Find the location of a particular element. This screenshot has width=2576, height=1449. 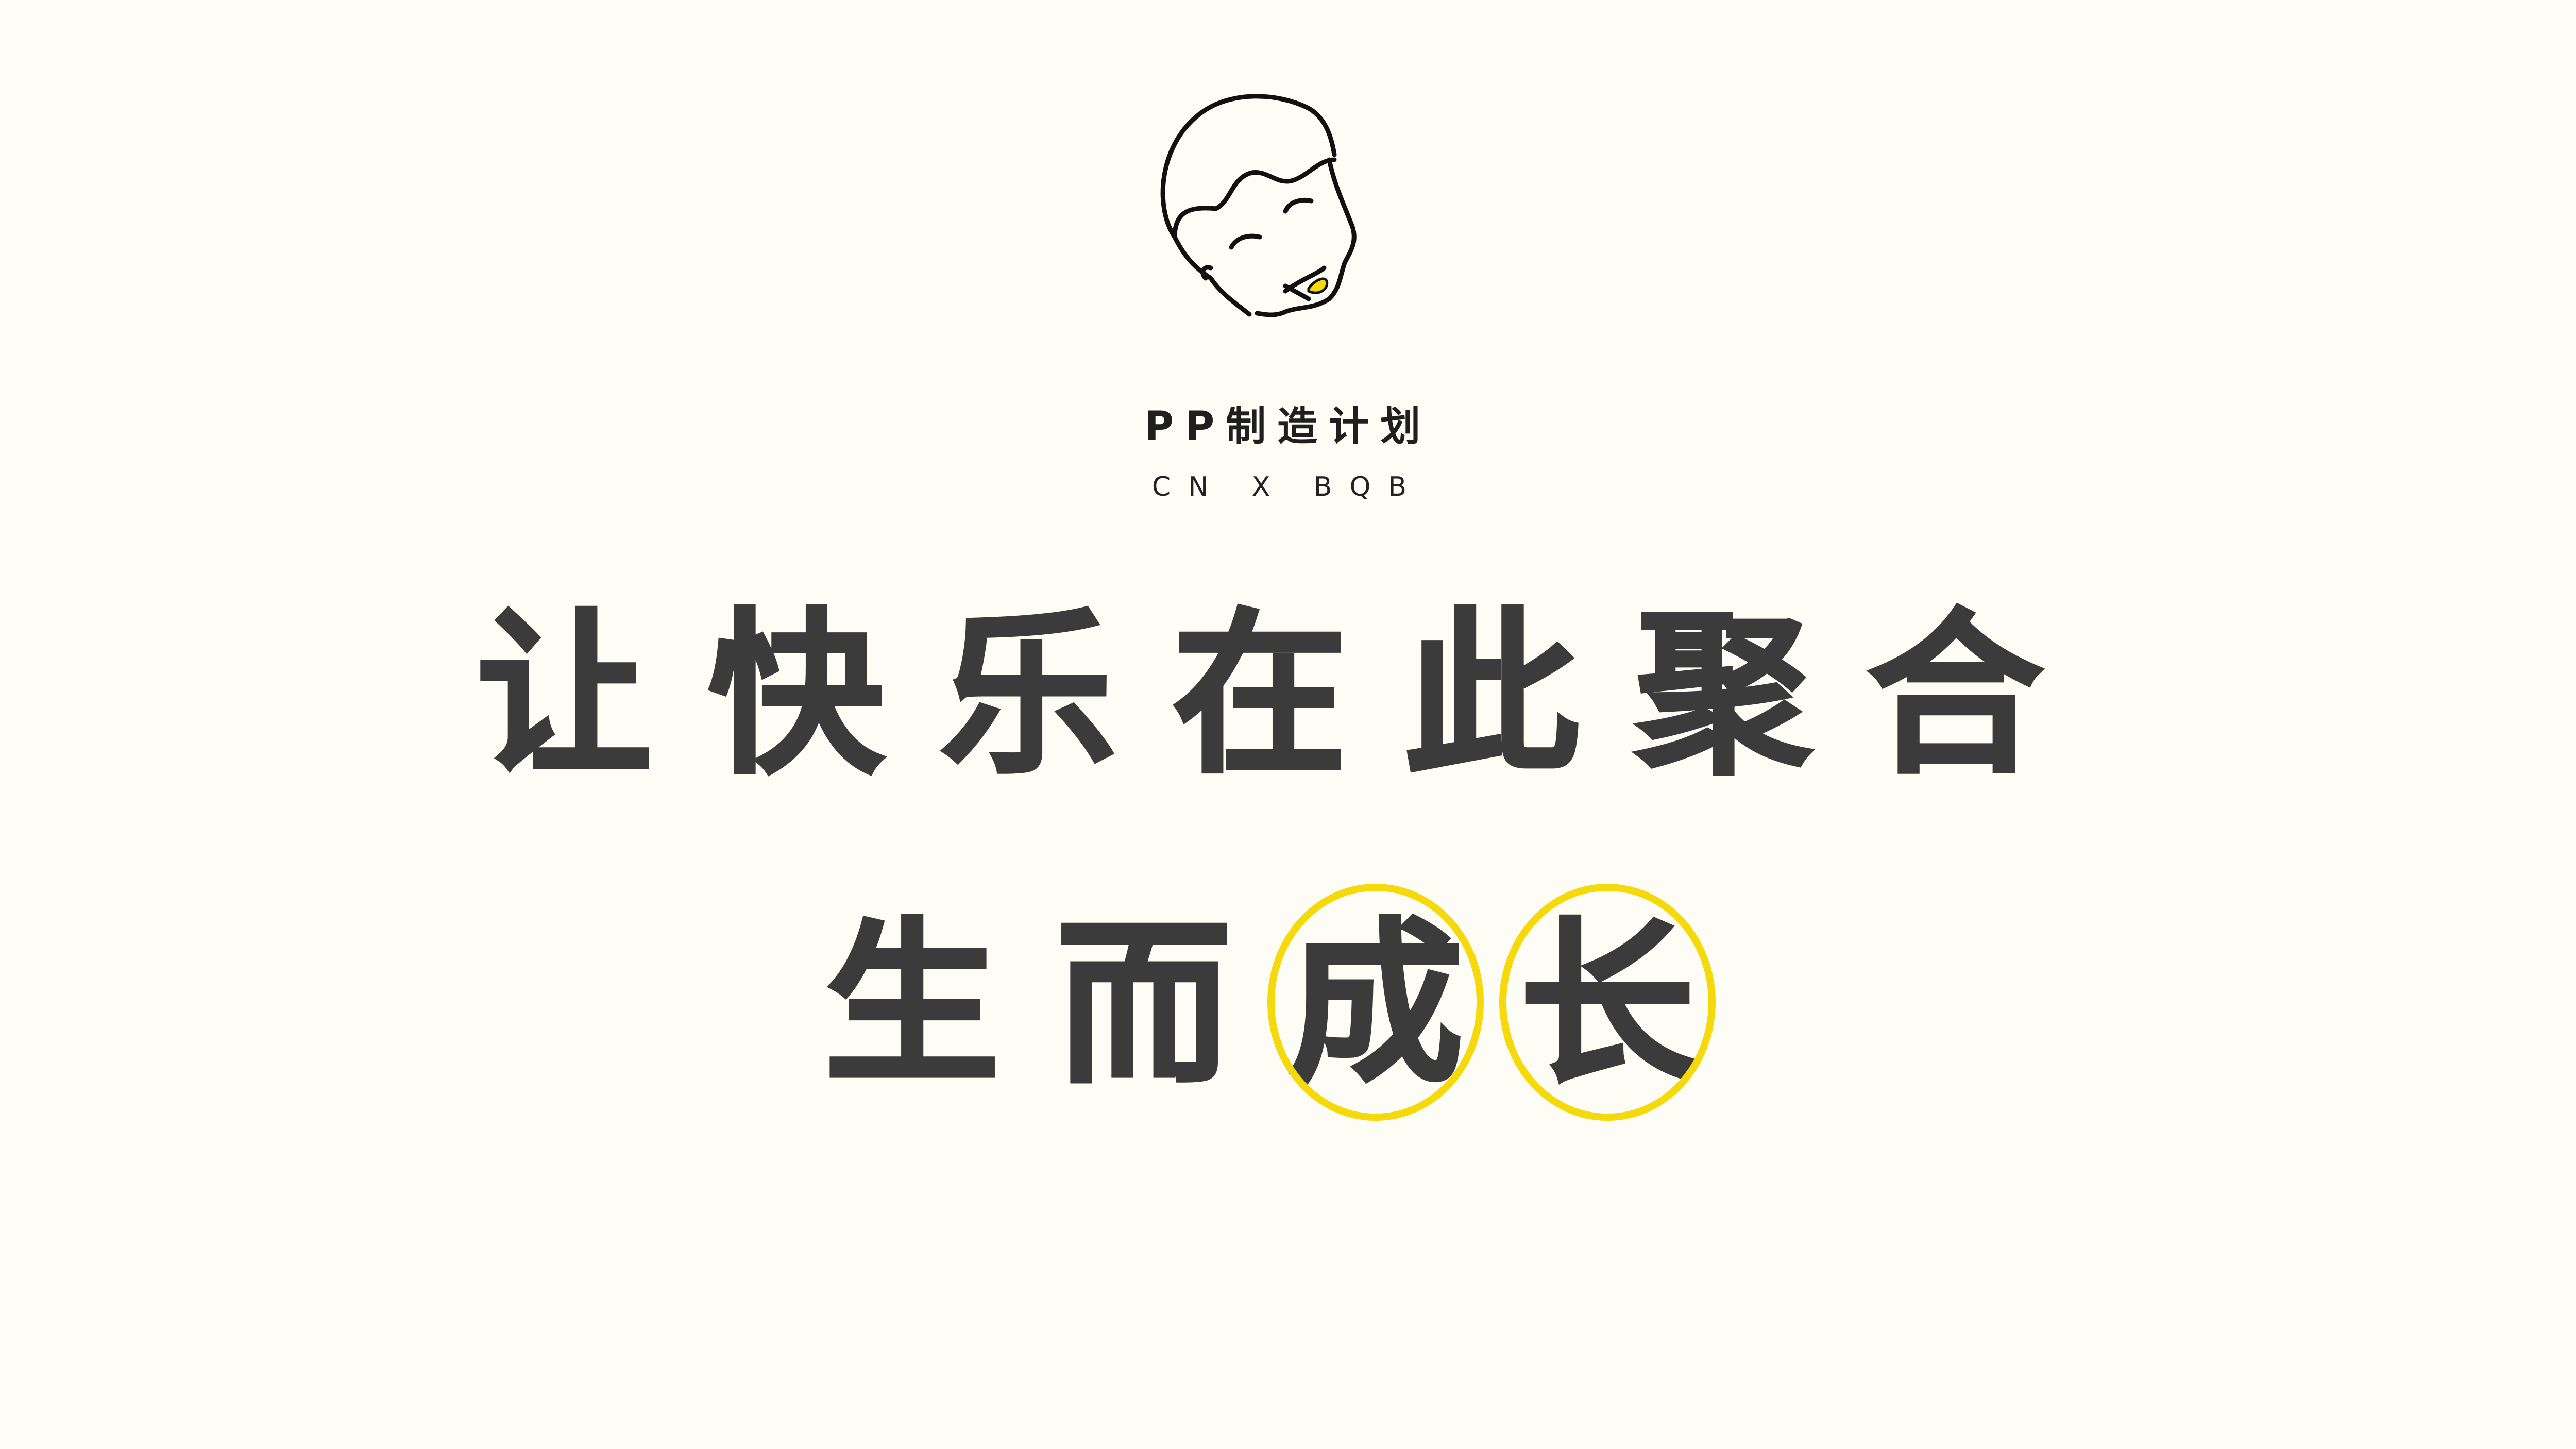

headline-char-circled: 长 is located at coordinates (1625, 1002).